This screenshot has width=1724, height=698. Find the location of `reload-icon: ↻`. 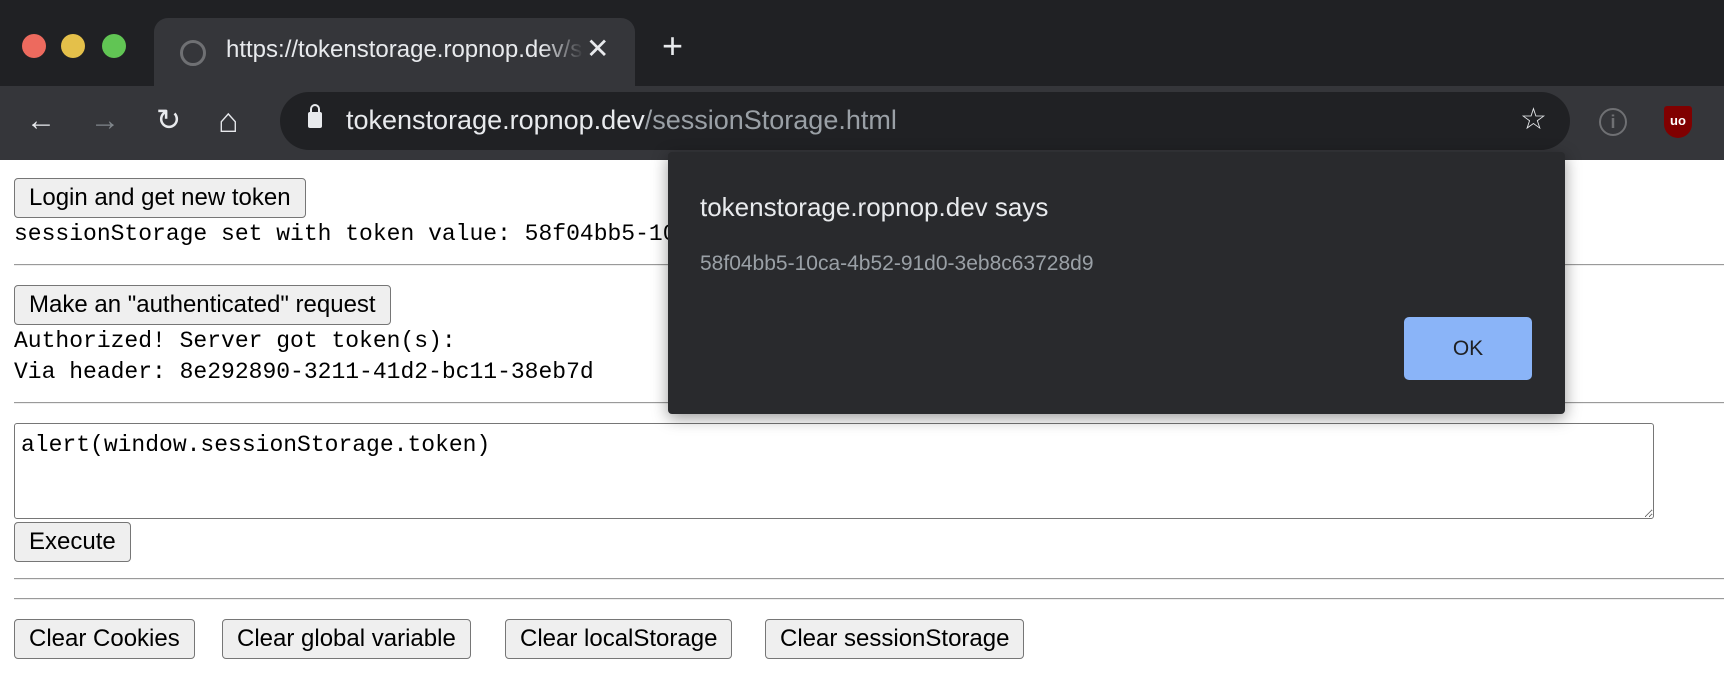

reload-icon: ↻ is located at coordinates (168, 121).